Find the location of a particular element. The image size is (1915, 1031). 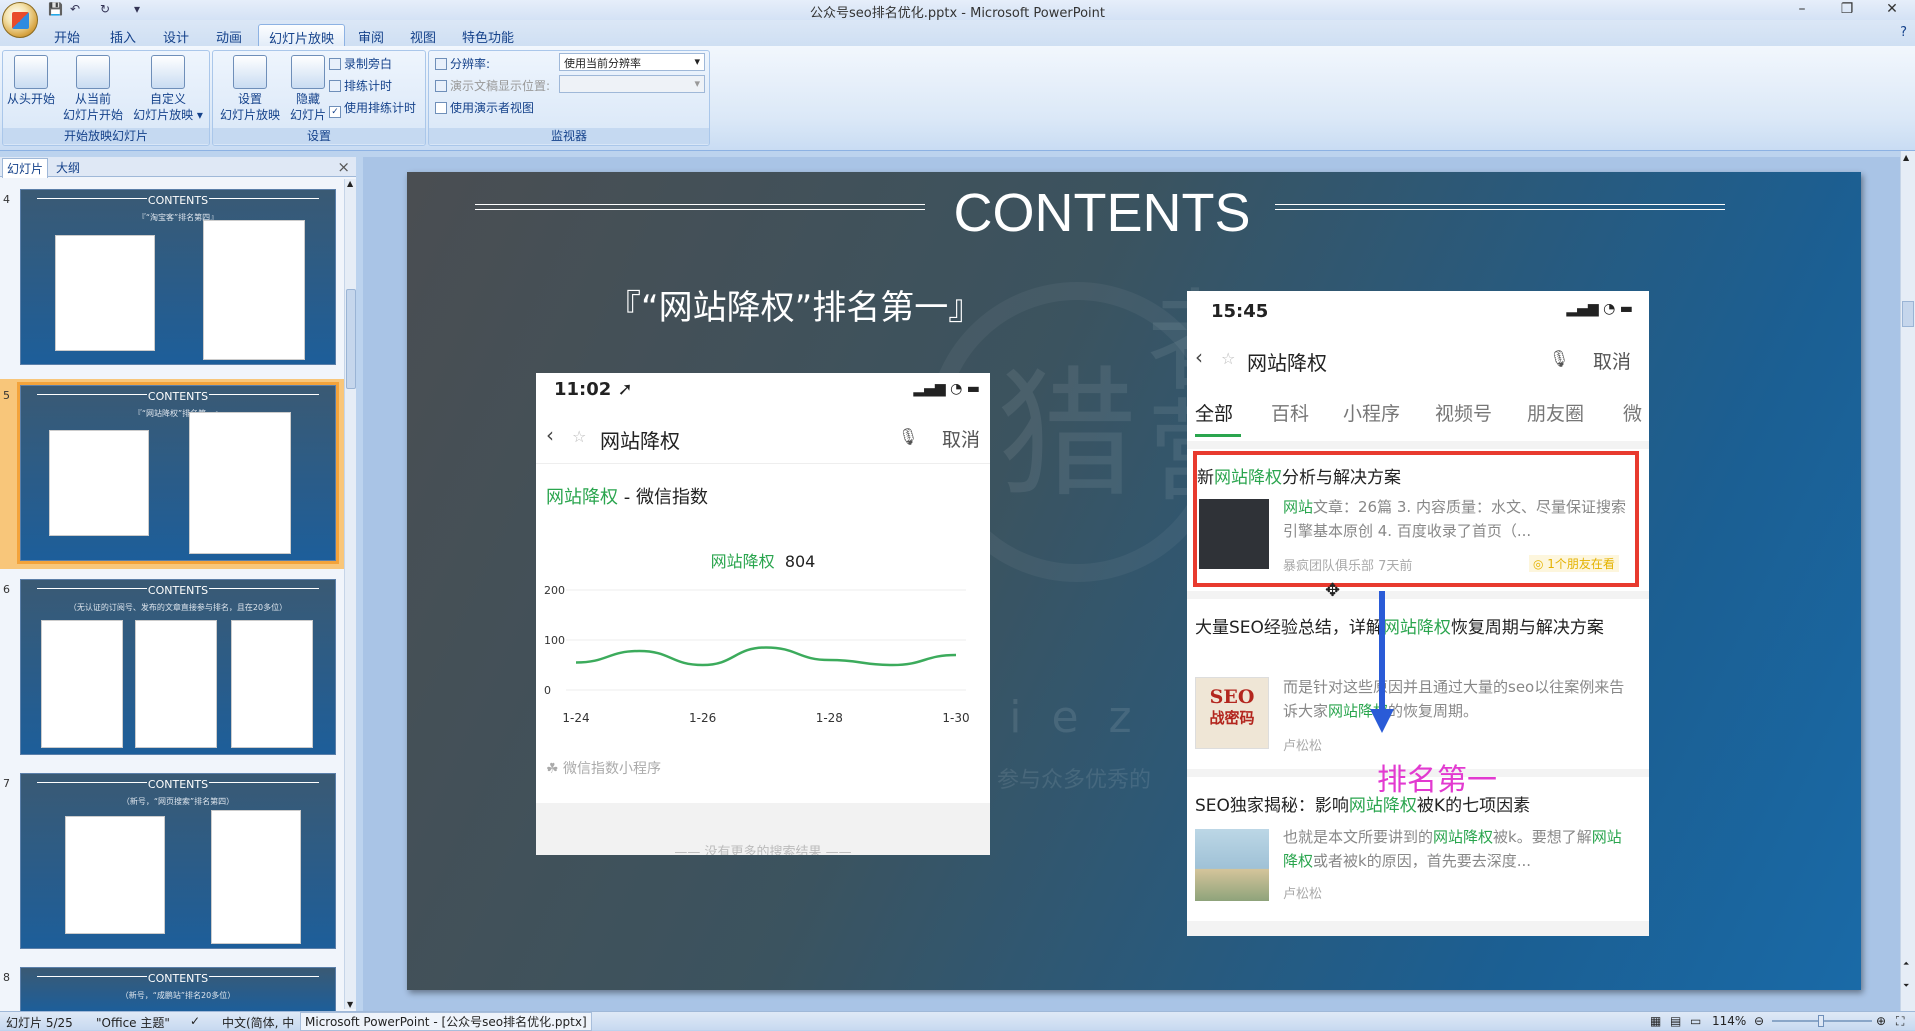

star-icon: ☆ is located at coordinates (1228, 358).